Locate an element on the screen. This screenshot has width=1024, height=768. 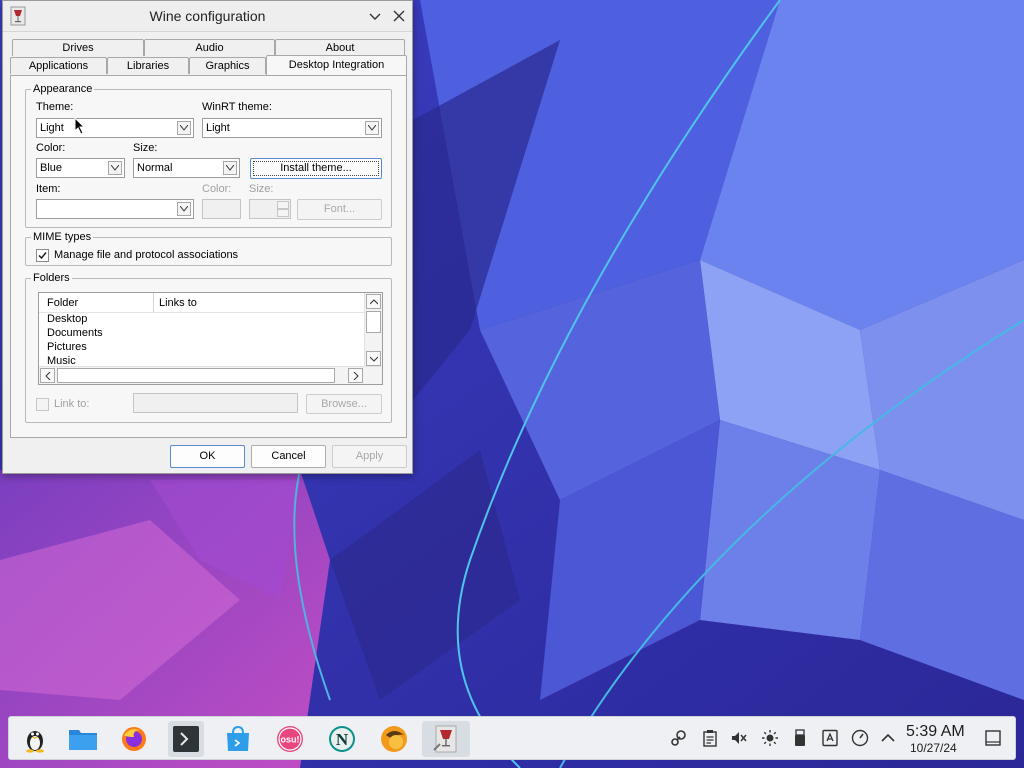
theme-select-value: Light is located at coordinates (52, 128).